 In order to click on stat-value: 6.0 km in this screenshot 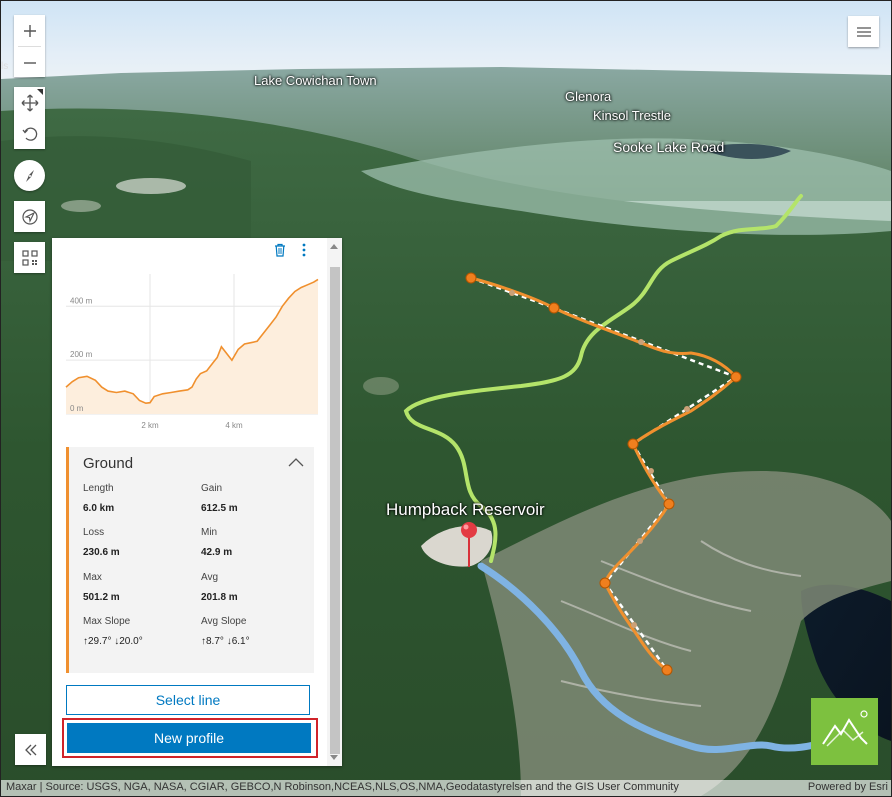, I will do `click(99, 508)`.